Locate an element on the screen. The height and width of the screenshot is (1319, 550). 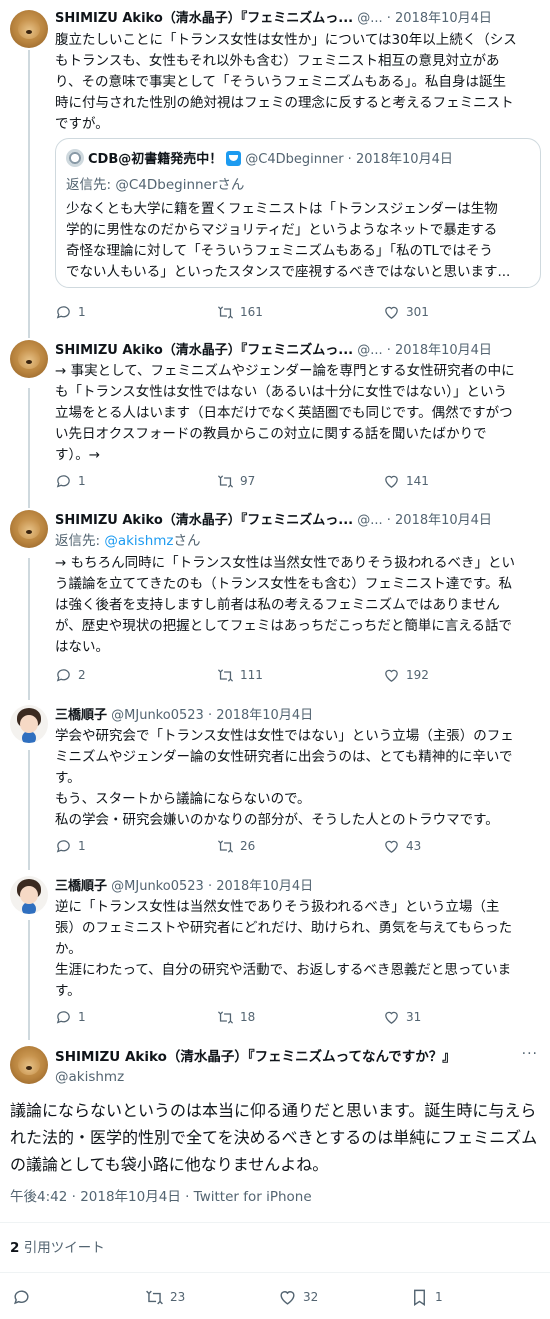
retweet-count: 26 is located at coordinates (248, 846).